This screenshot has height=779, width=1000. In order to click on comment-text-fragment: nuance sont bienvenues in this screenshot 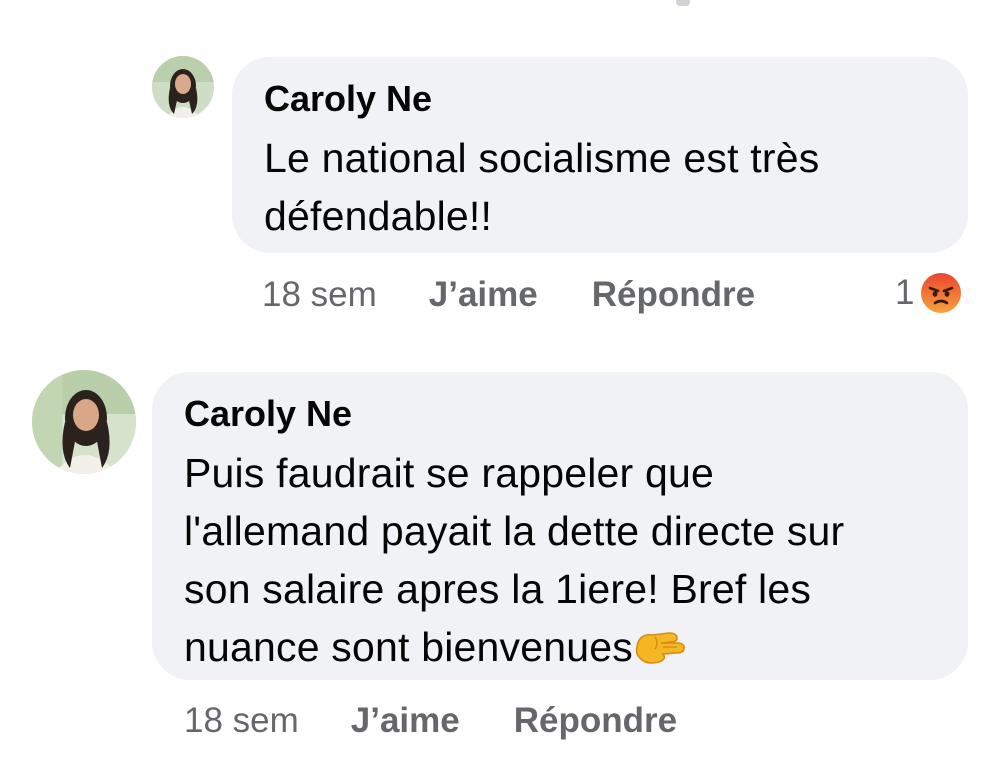, I will do `click(408, 647)`.